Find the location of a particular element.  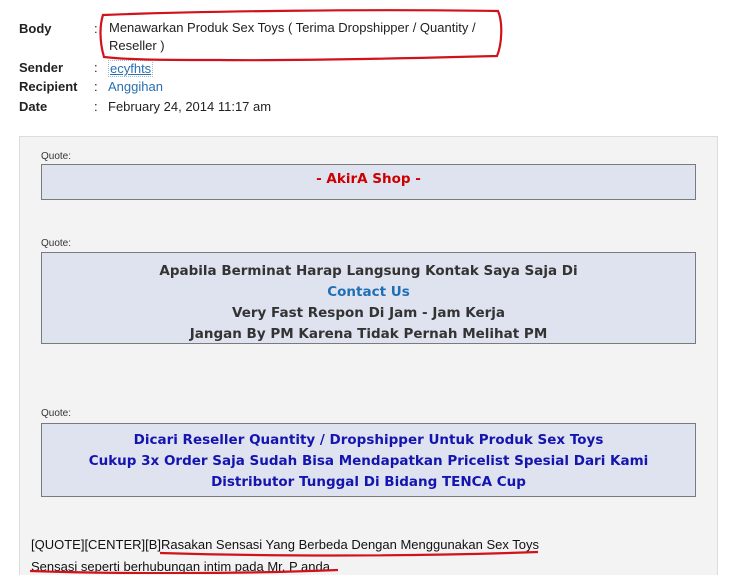

date-value: February 24, 2014 11:17 am is located at coordinates (190, 106).